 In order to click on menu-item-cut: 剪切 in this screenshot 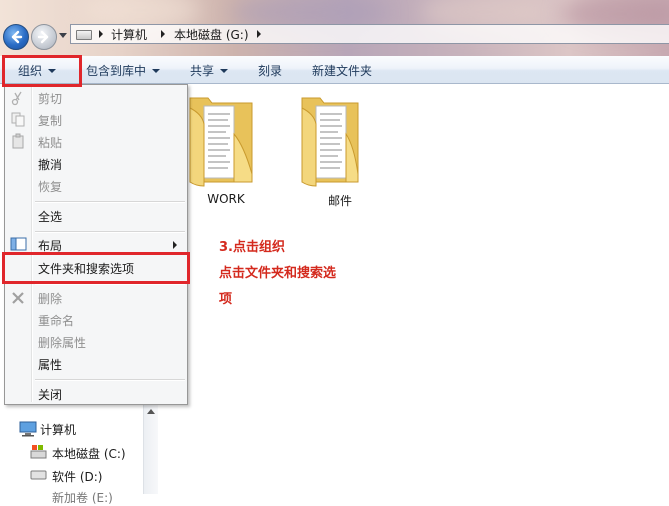, I will do `click(50, 98)`.